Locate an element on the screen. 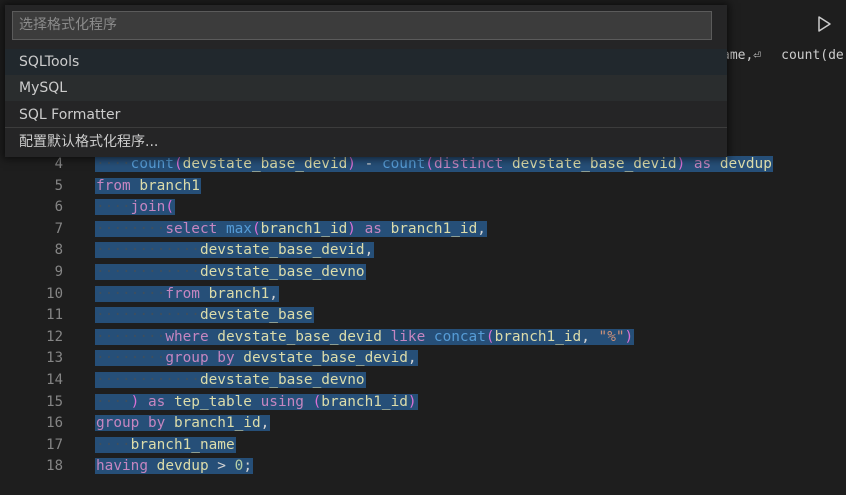 This screenshot has height=495, width=846. code-line: ········group by devstate_base_devid, is located at coordinates (256, 359).